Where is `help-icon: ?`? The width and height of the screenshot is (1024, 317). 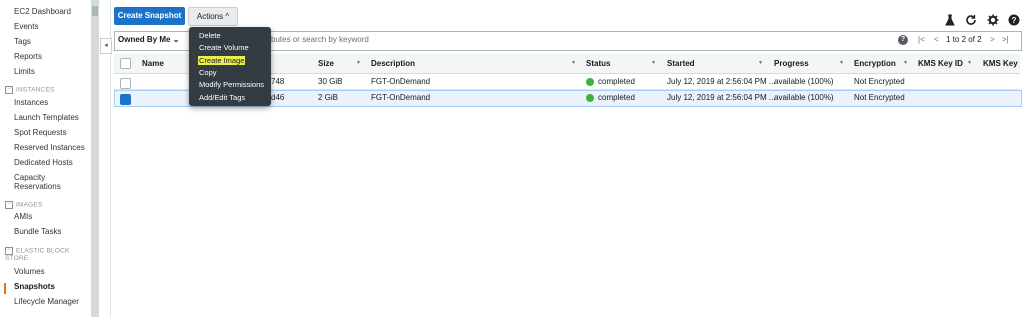
help-icon: ? is located at coordinates (1014, 20).